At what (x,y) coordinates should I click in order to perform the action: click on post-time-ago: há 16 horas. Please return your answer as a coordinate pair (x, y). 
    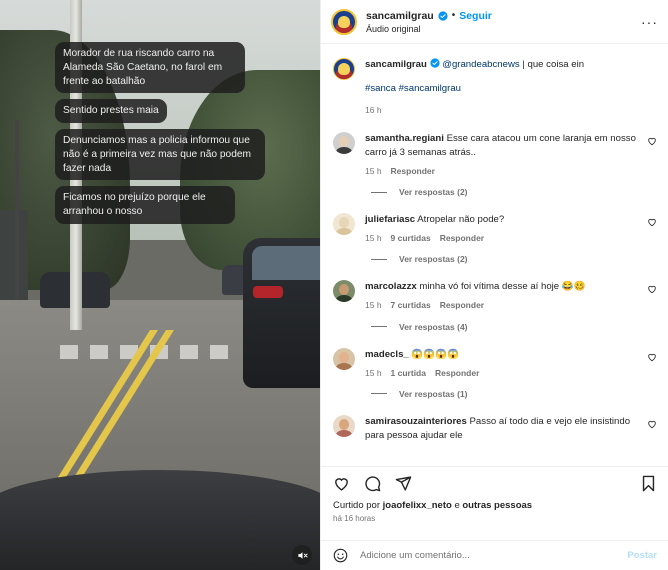
    Looking at the image, I should click on (354, 518).